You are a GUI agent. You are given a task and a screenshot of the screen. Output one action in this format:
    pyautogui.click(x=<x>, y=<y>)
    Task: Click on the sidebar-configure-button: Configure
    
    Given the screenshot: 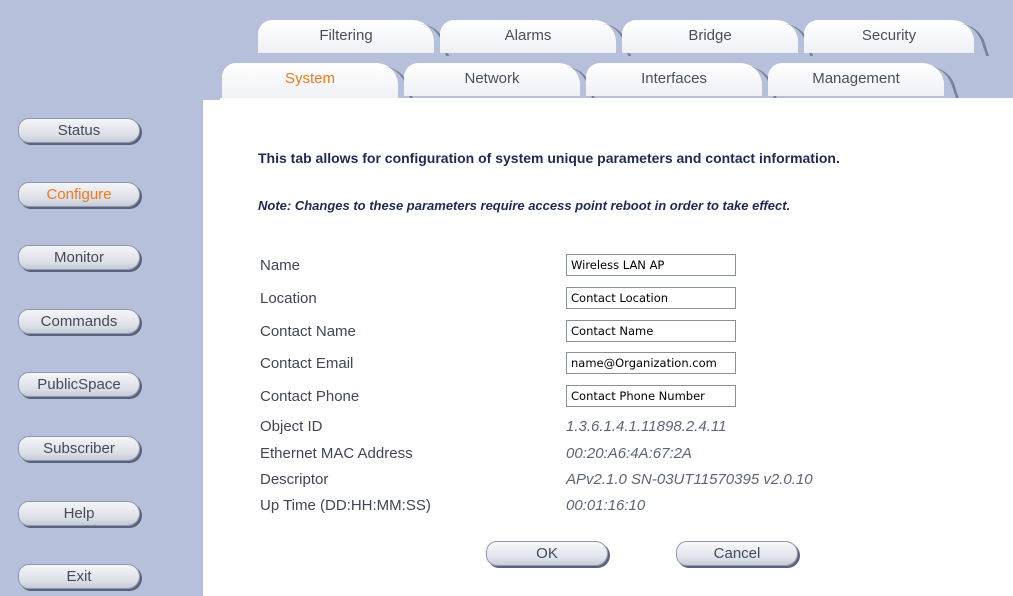 What is the action you would take?
    pyautogui.click(x=79, y=194)
    